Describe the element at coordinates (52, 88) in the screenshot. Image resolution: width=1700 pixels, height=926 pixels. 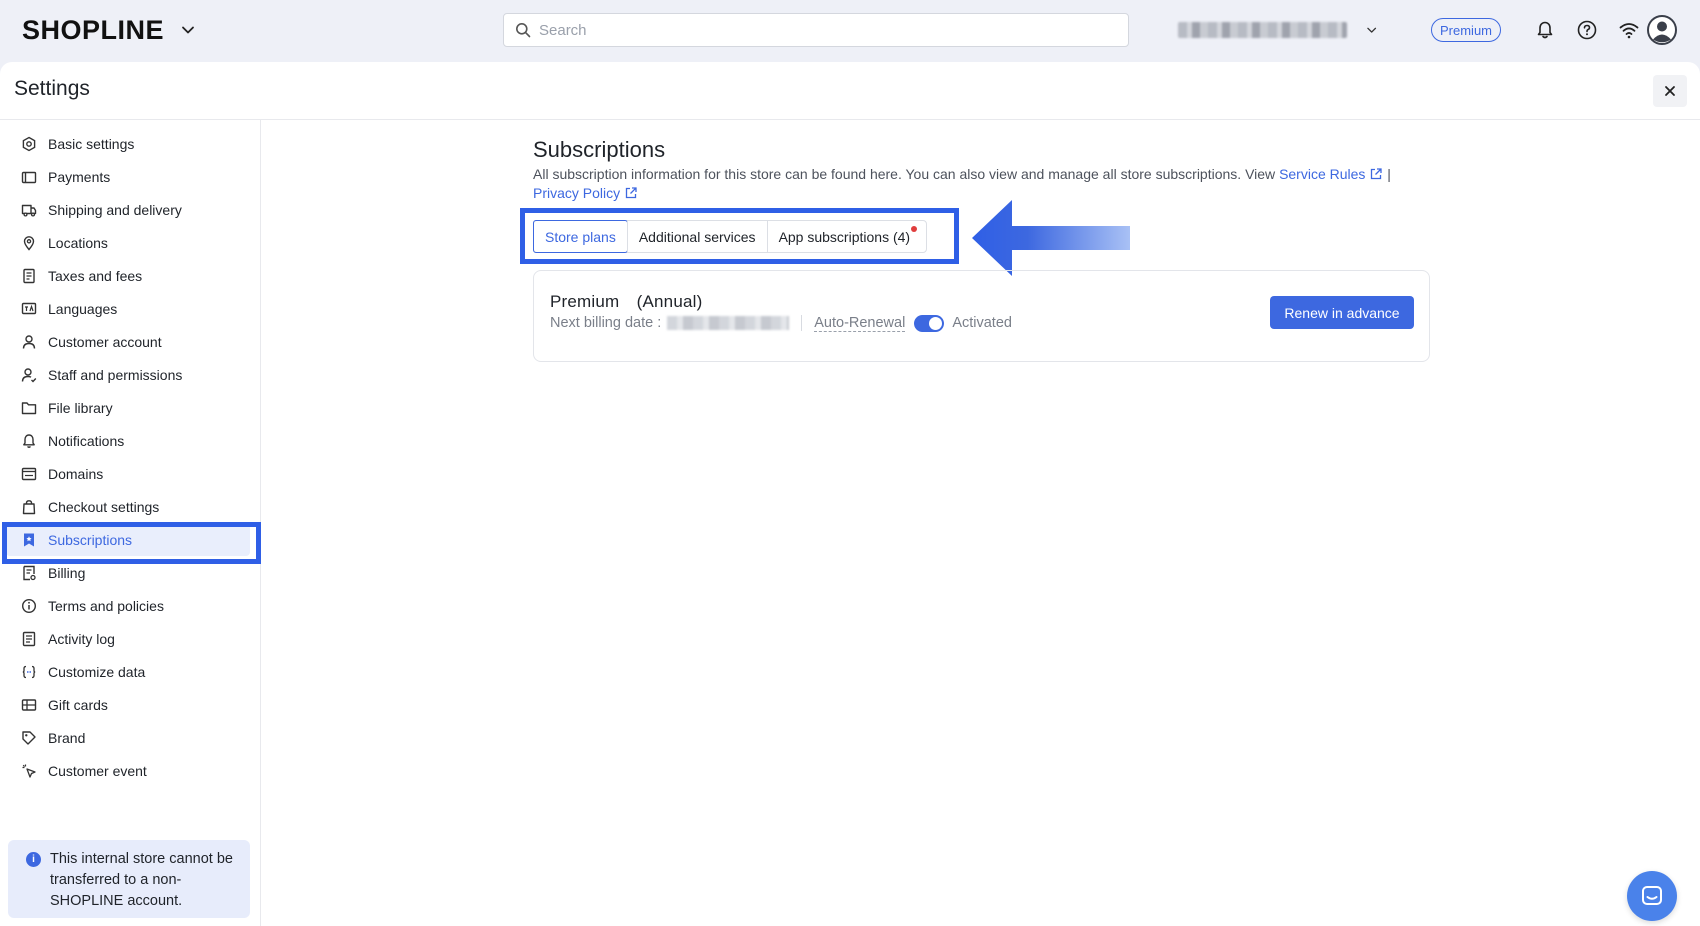
I see `panel-title: Settings` at that location.